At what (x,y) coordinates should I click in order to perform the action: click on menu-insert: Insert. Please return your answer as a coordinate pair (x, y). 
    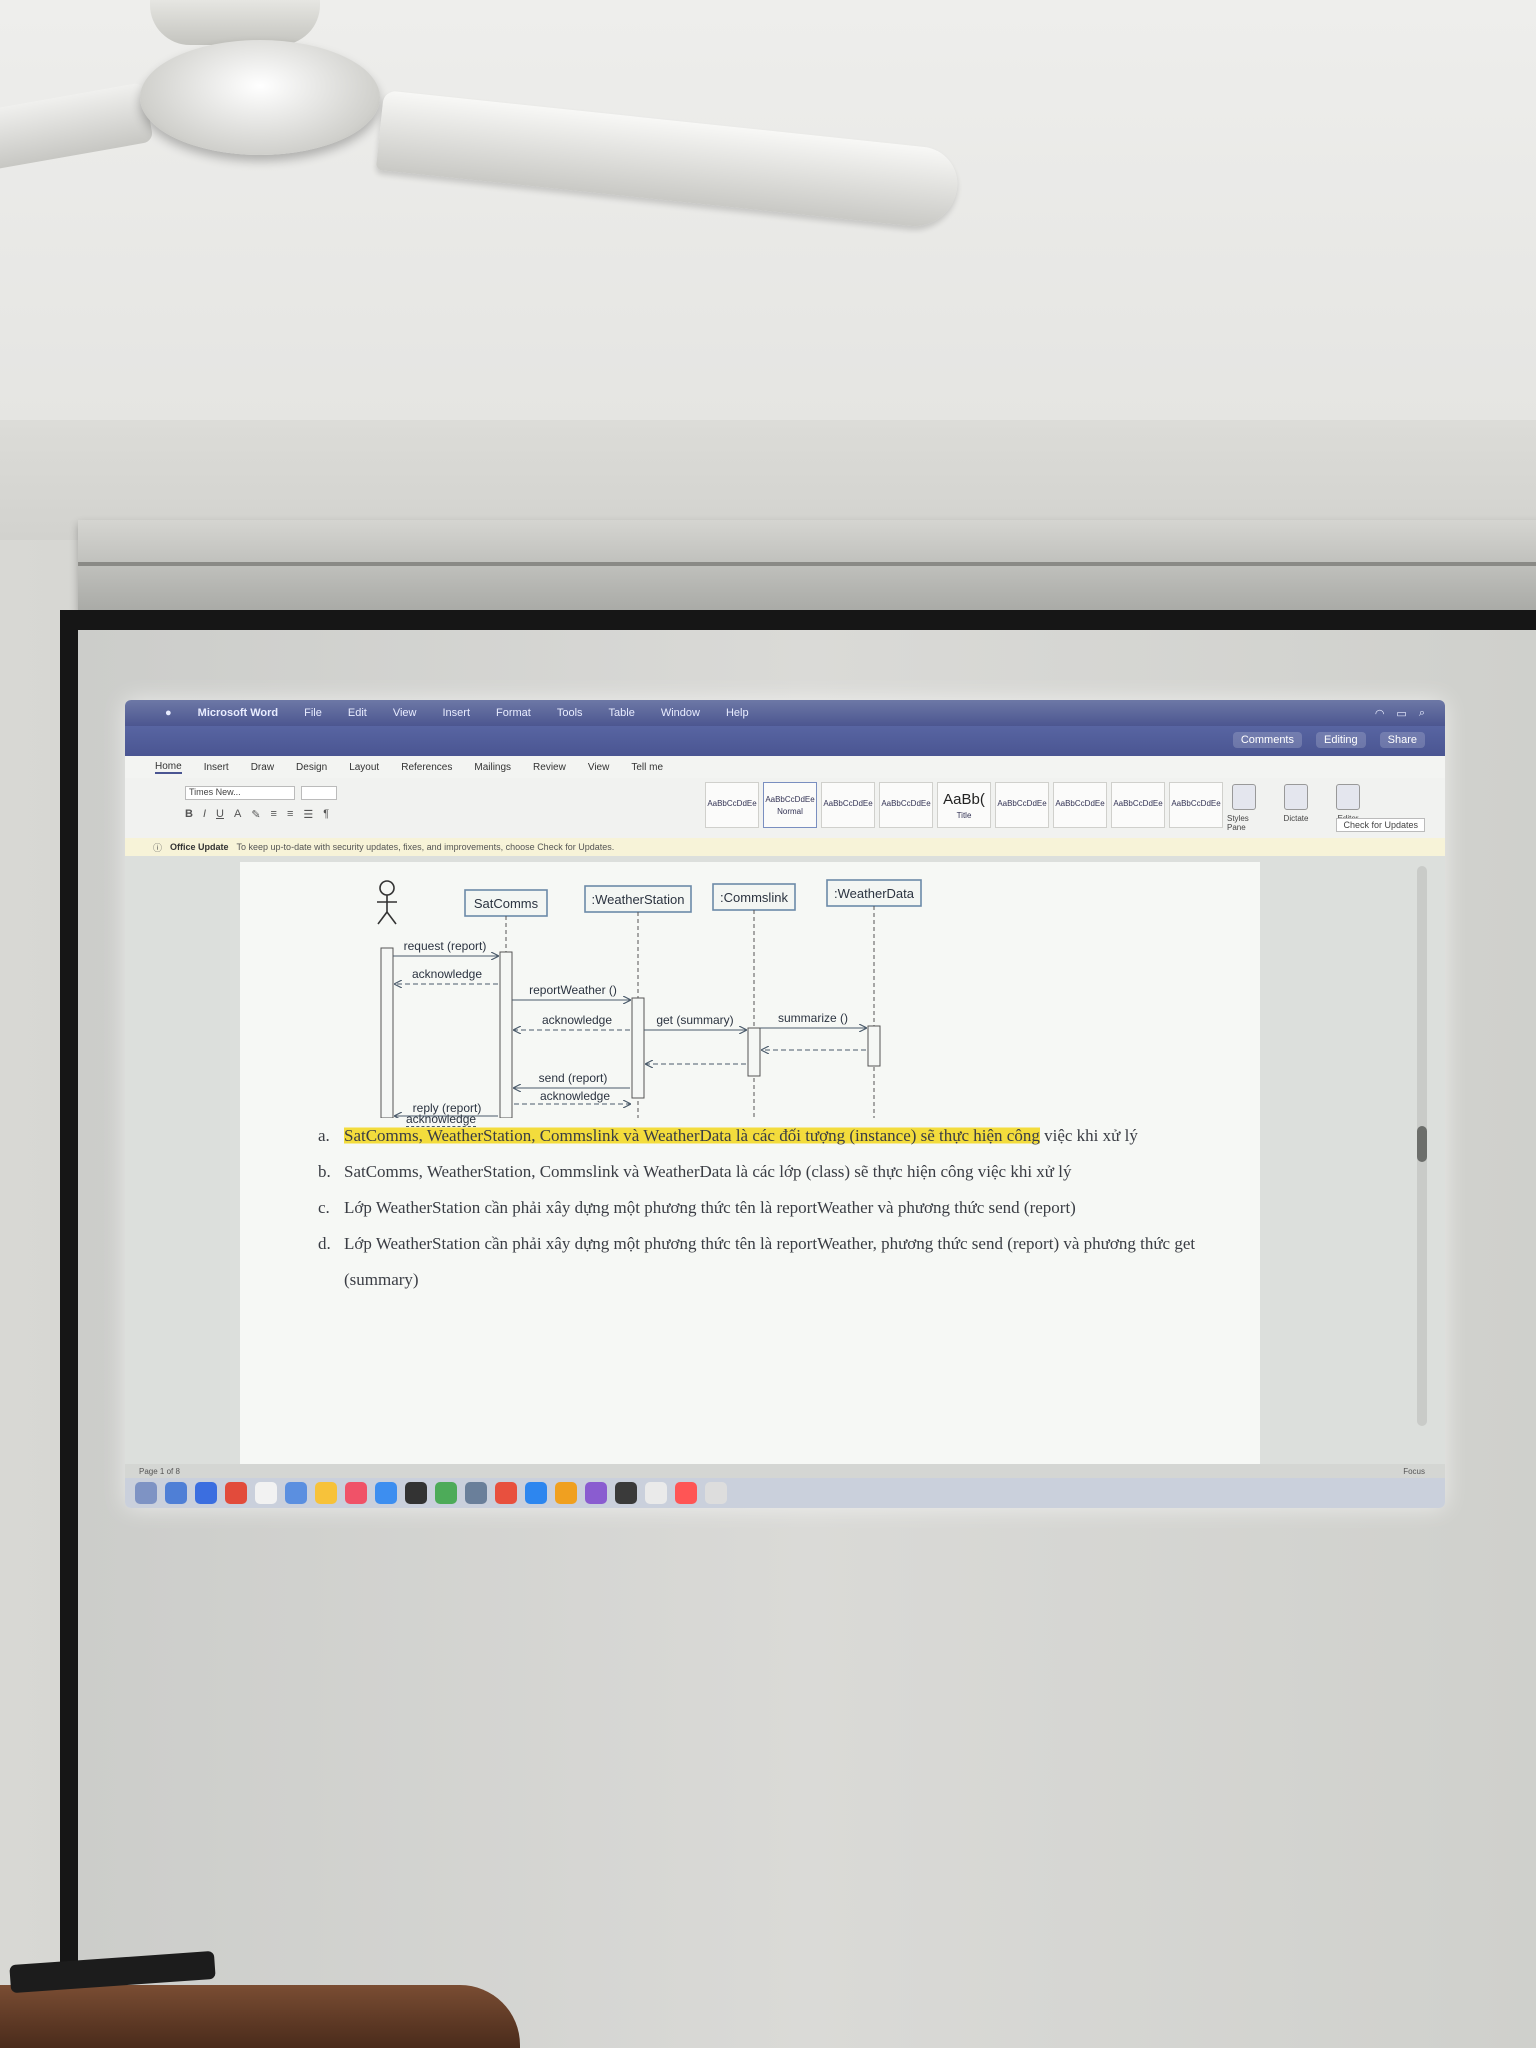
    Looking at the image, I should click on (456, 713).